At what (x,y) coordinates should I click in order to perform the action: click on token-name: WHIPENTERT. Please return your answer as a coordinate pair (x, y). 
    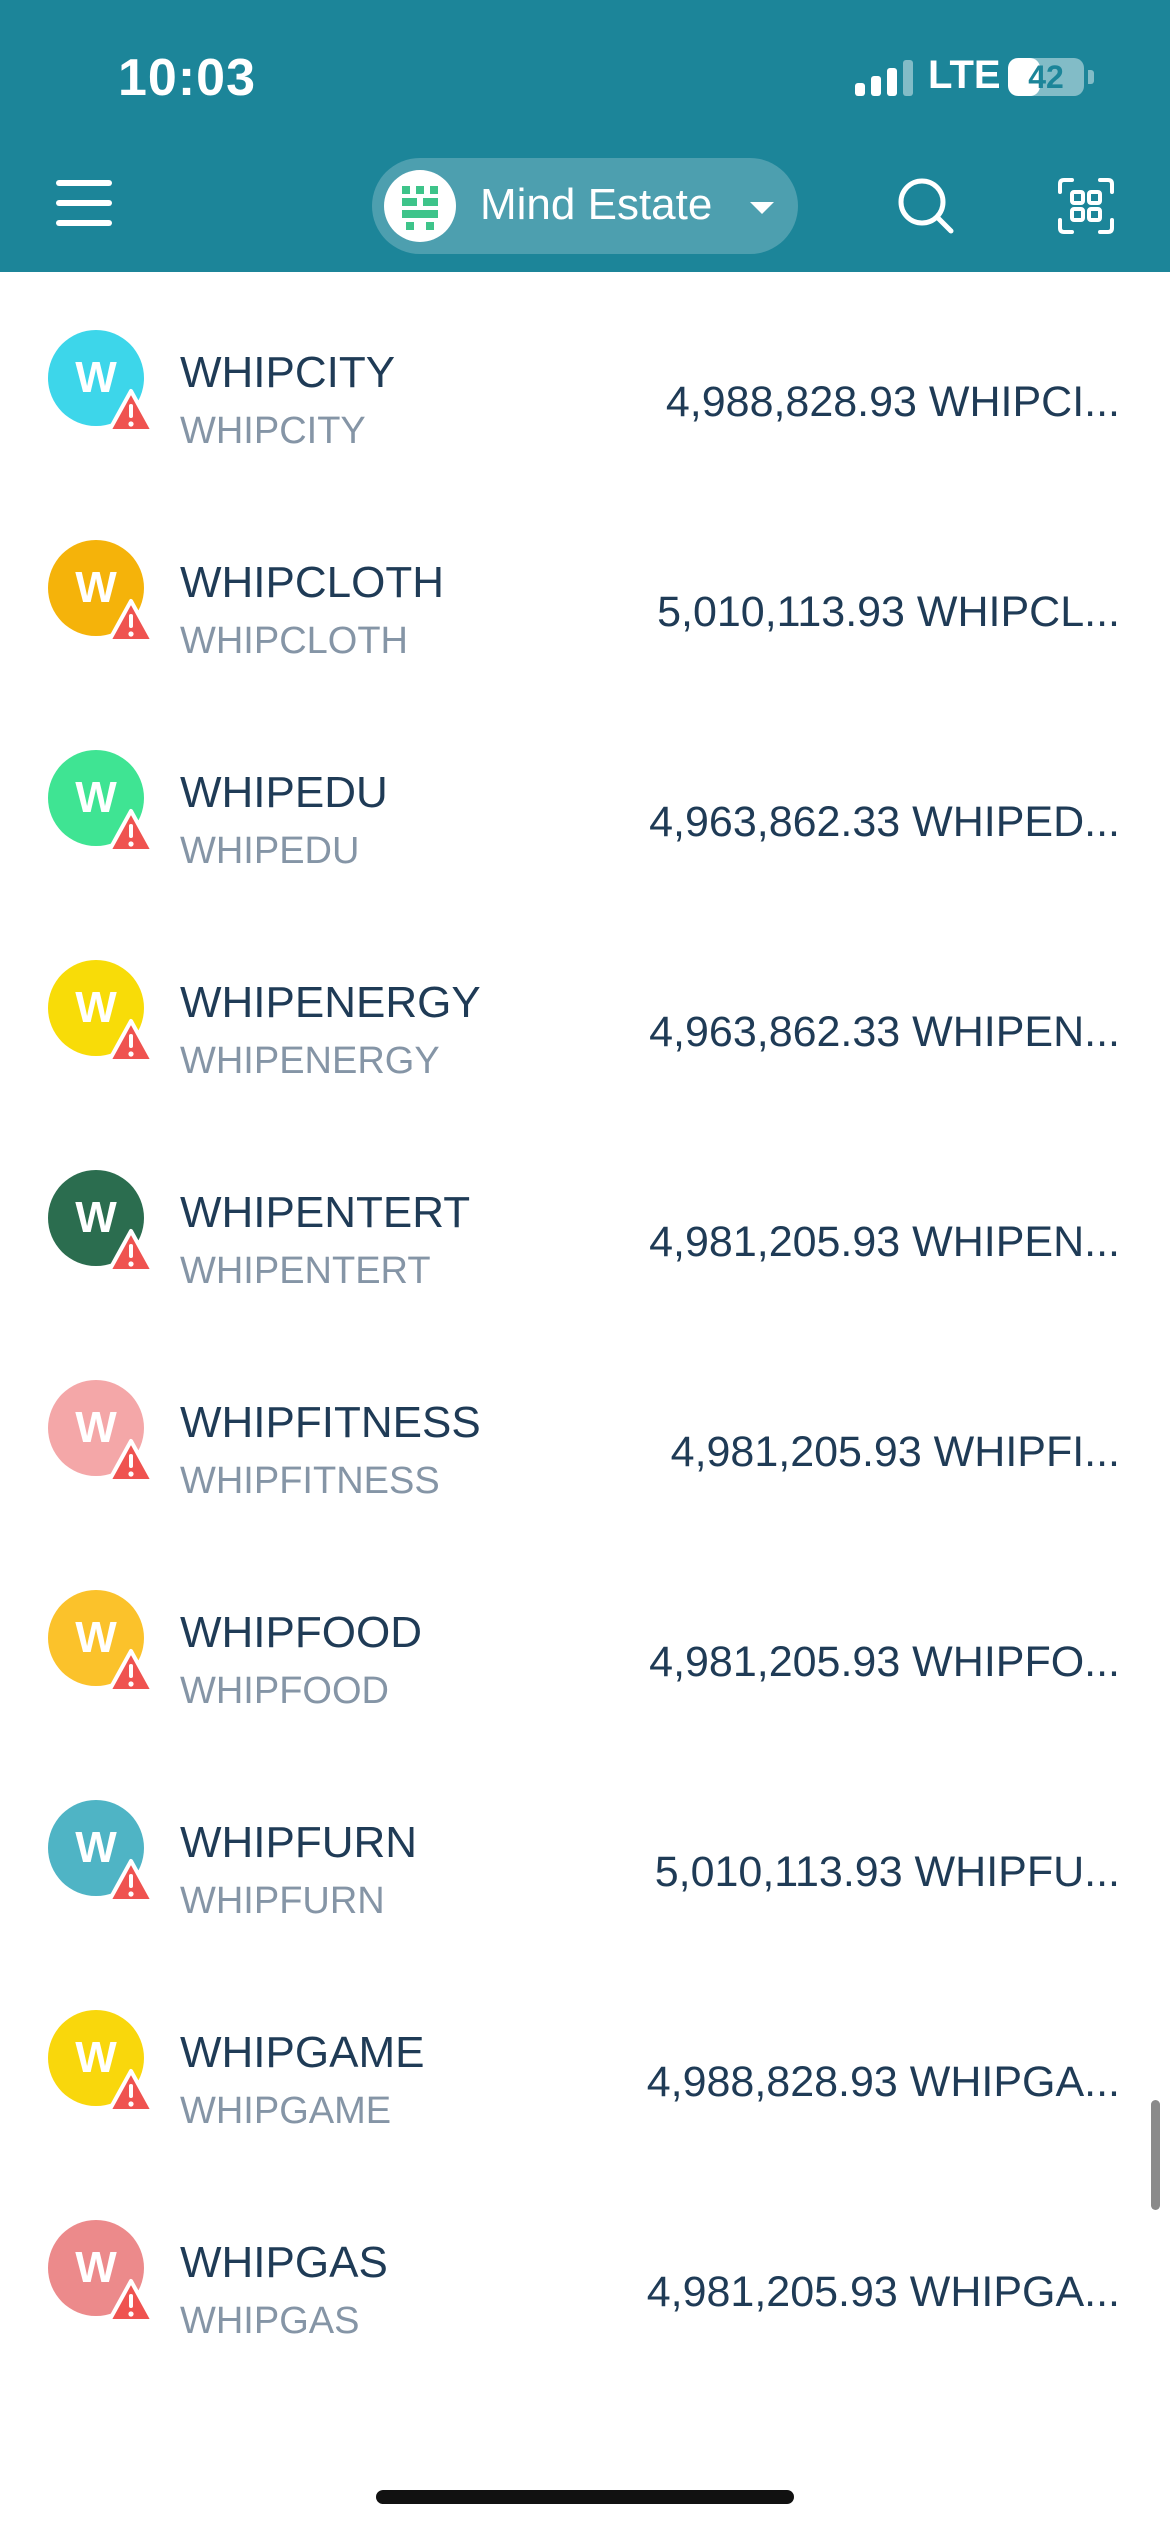
    Looking at the image, I should click on (325, 1212).